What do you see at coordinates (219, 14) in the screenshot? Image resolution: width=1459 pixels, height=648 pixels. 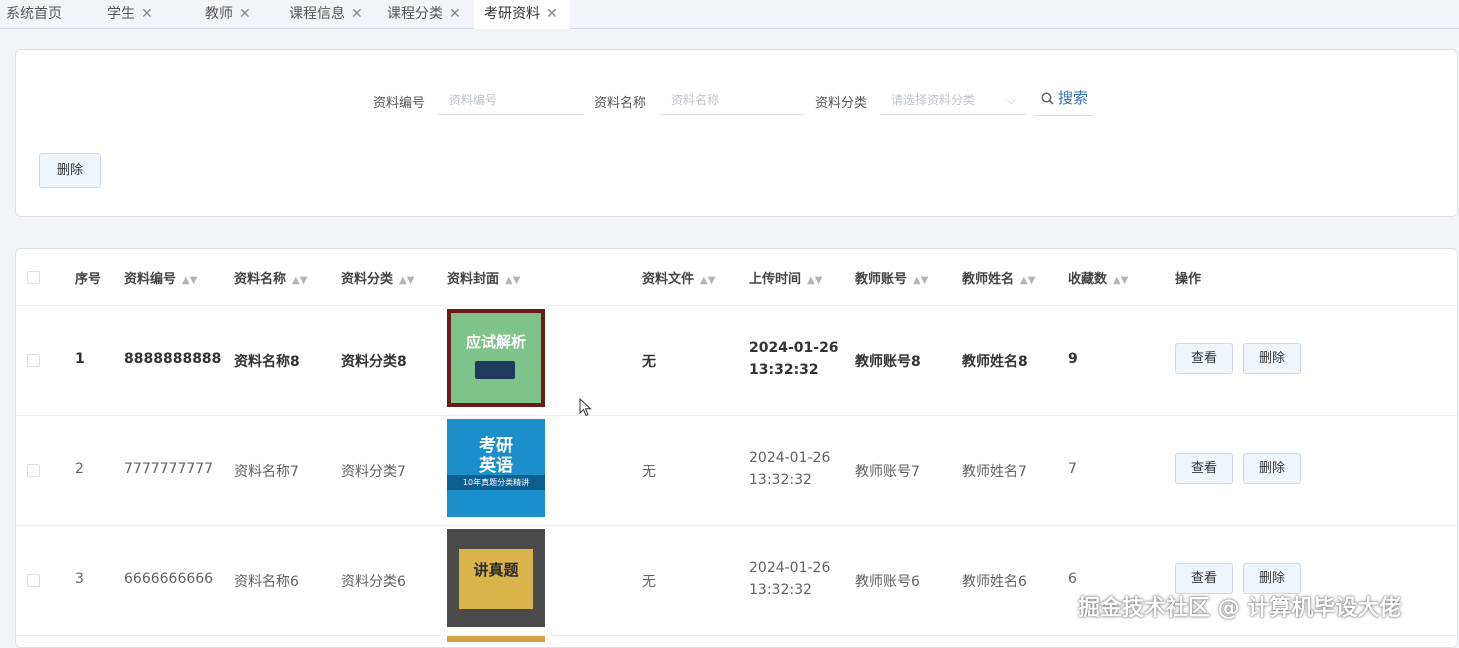 I see `tab-label: 教师` at bounding box center [219, 14].